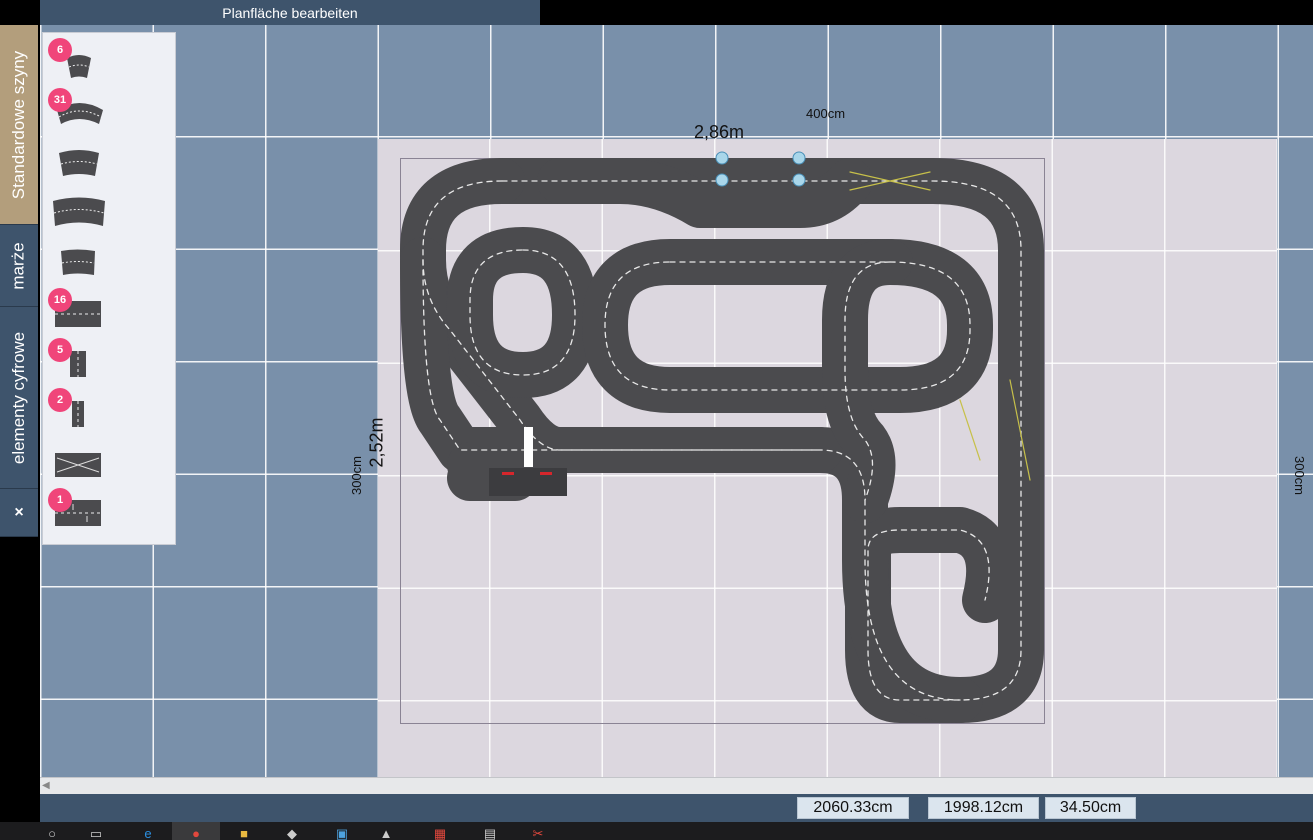  Describe the element at coordinates (508, 473) in the screenshot. I see `start-light-left` at that location.